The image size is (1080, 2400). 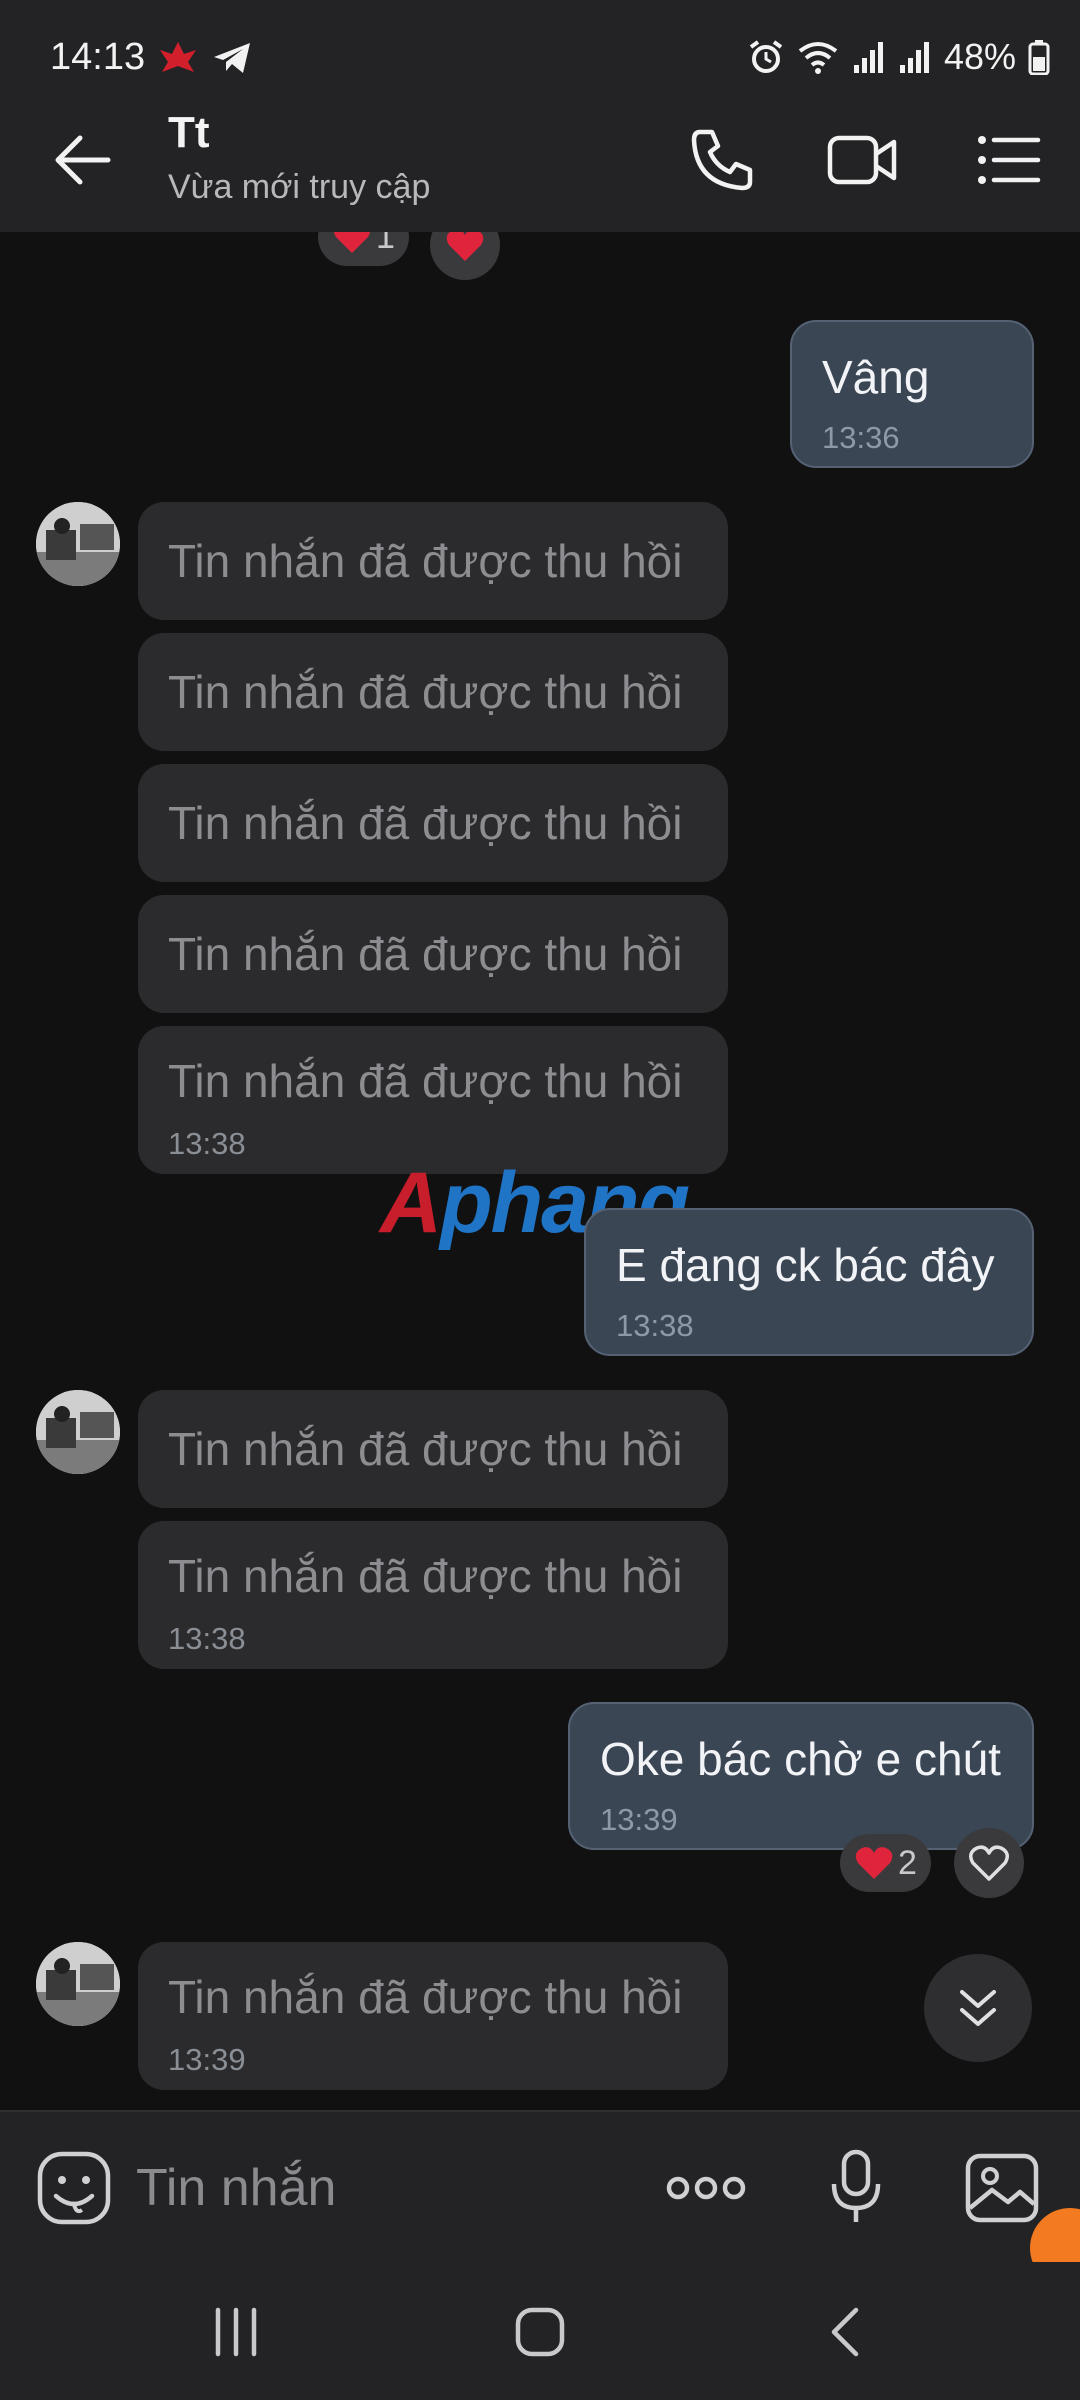 I want to click on message-input-bar, so click(x=540, y=2199).